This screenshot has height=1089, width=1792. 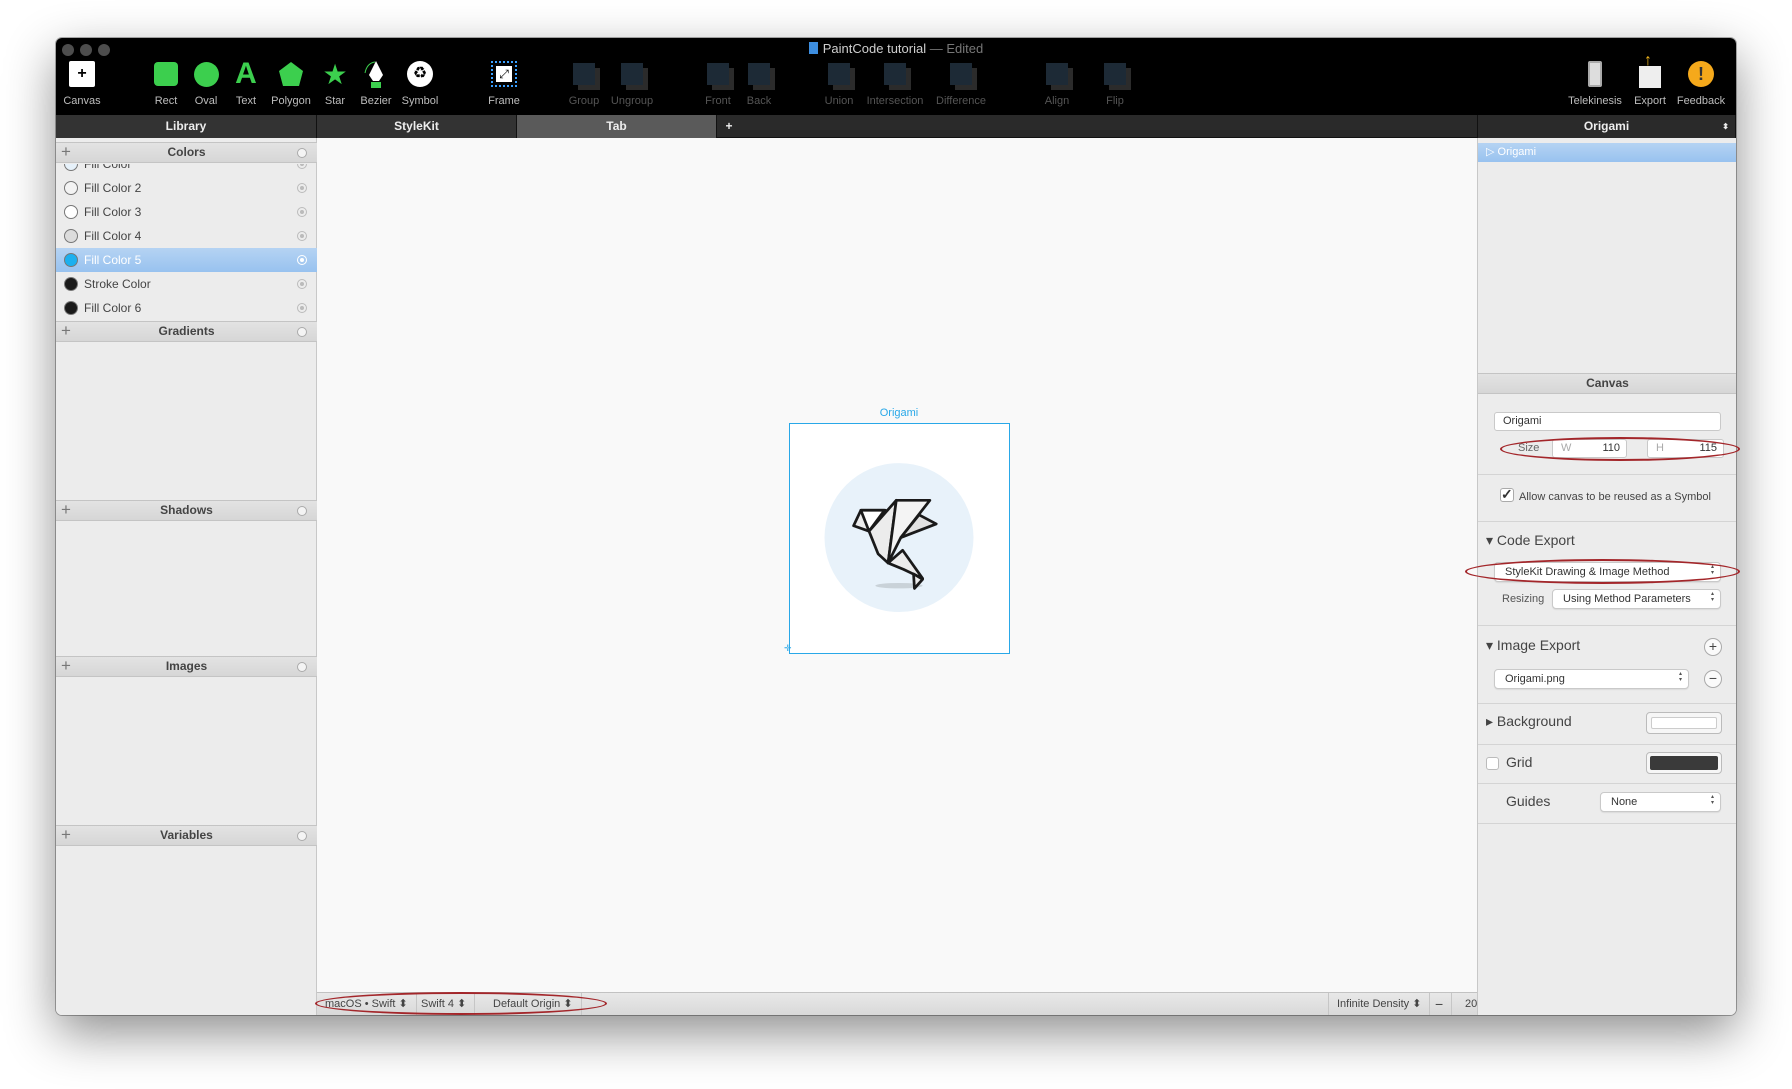 I want to click on canvas-tree-item: ▷ Origami, so click(x=1607, y=152).